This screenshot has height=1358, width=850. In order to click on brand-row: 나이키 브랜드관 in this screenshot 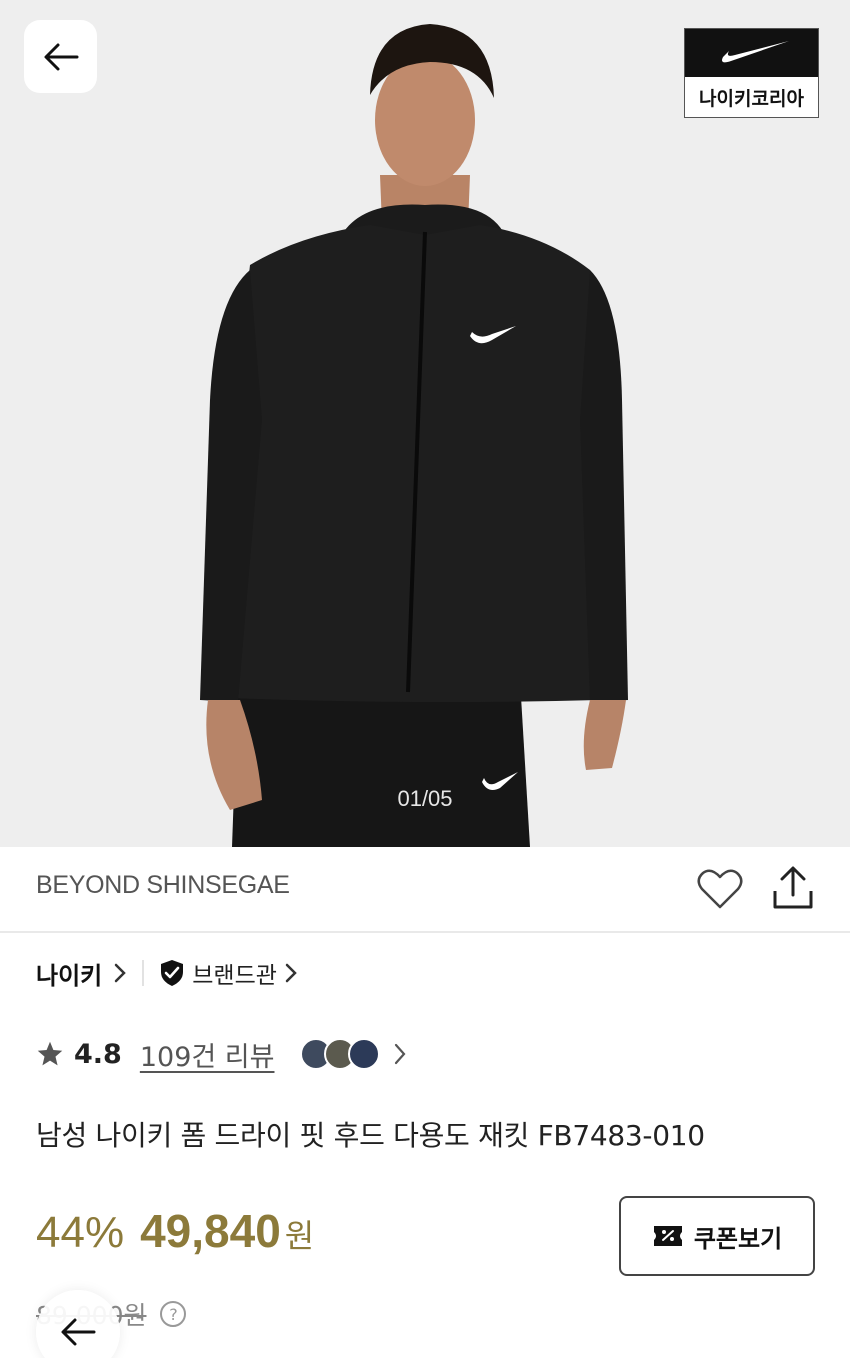, I will do `click(166, 973)`.